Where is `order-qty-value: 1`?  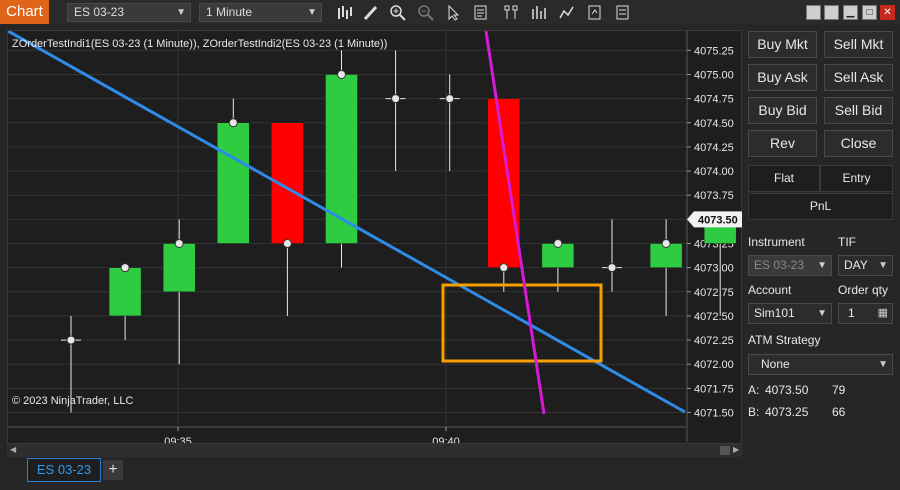
order-qty-value: 1 is located at coordinates (851, 313).